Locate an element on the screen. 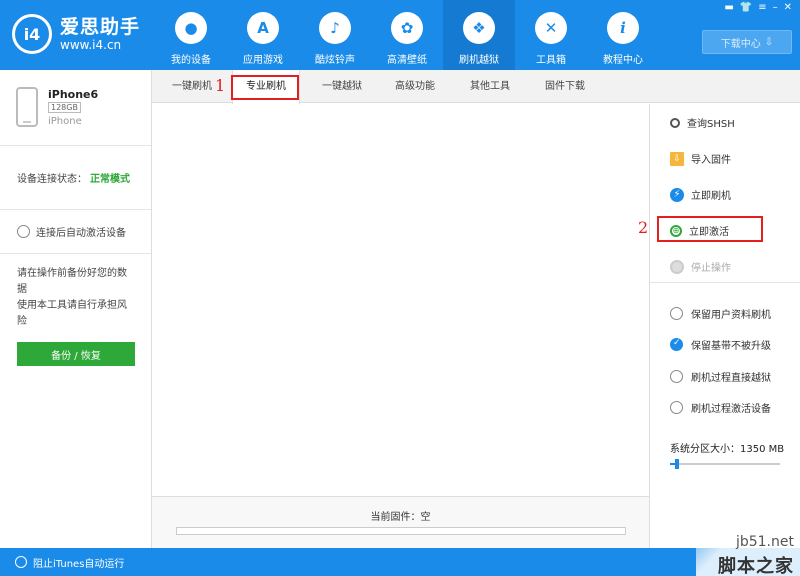 The image size is (800, 576). window-controls: ▬ 👕 ≡ – ✕ is located at coordinates (758, 7).